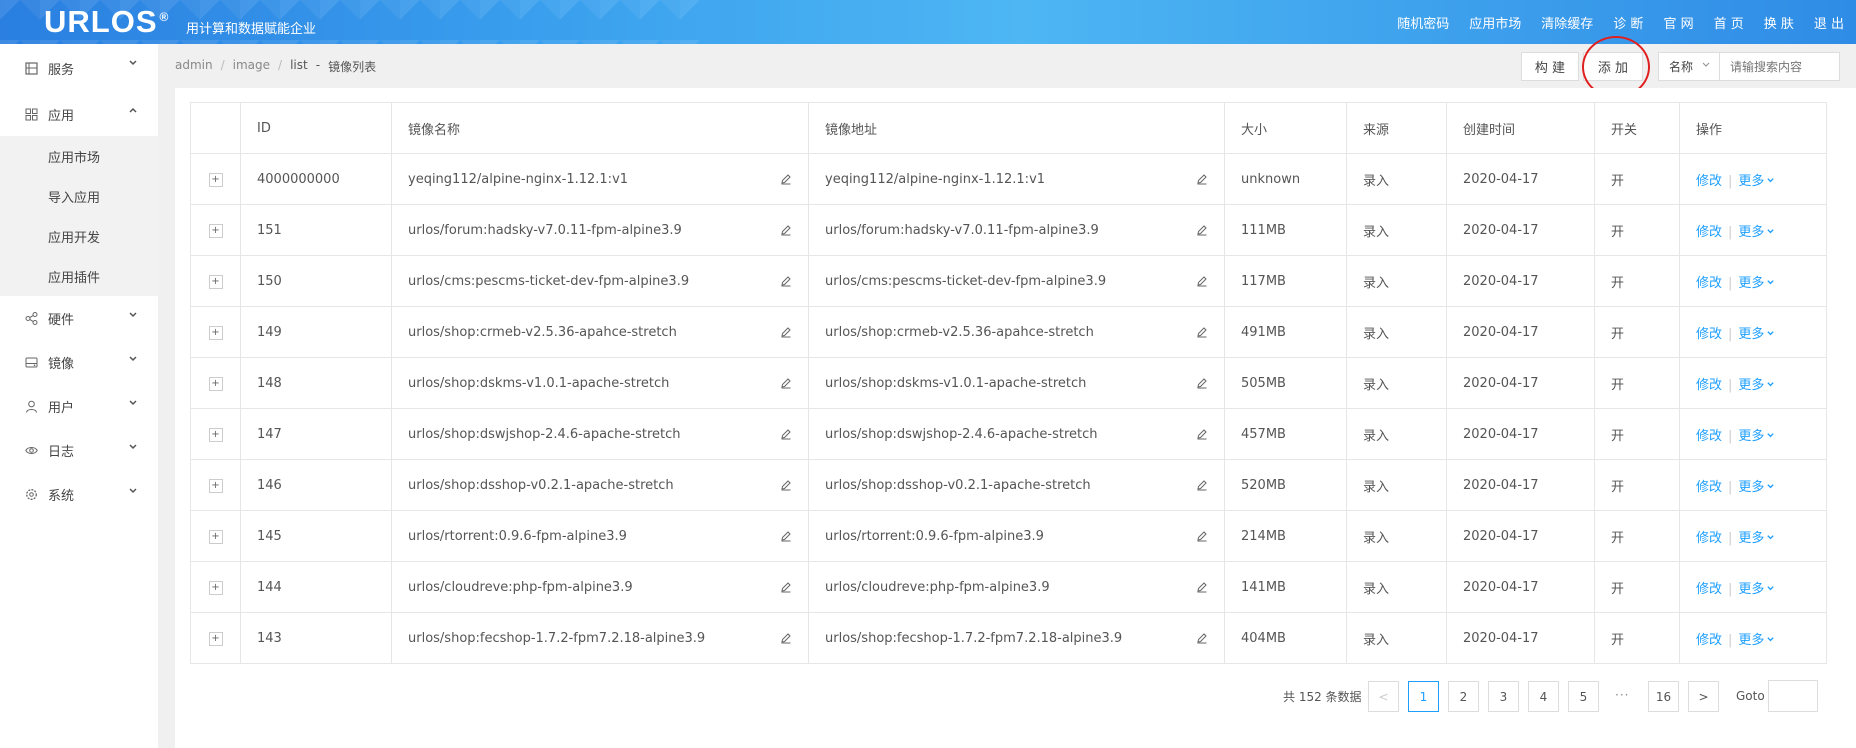  Describe the element at coordinates (316, 536) in the screenshot. I see `cell-id: 145` at that location.